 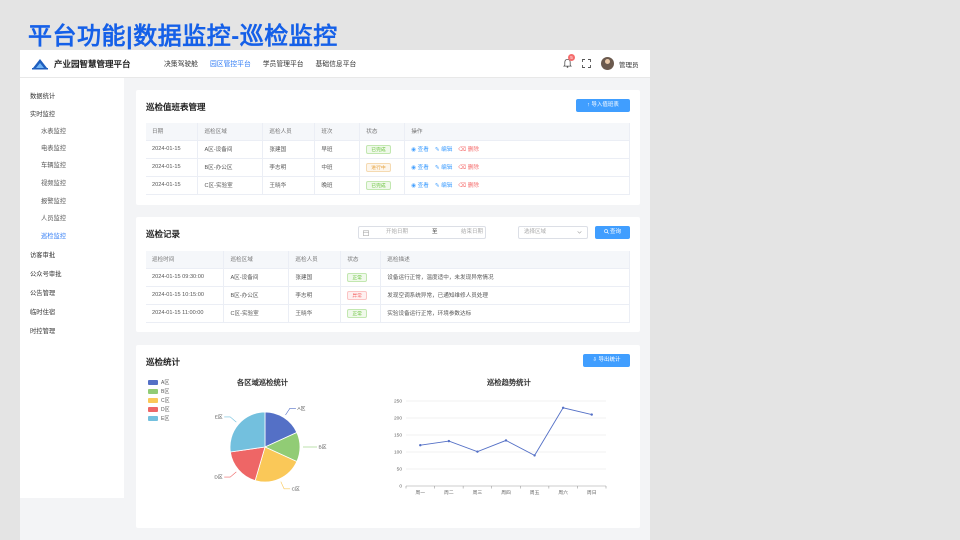 What do you see at coordinates (42, 254) in the screenshot?
I see `sidebar-item-9: 访客审批` at bounding box center [42, 254].